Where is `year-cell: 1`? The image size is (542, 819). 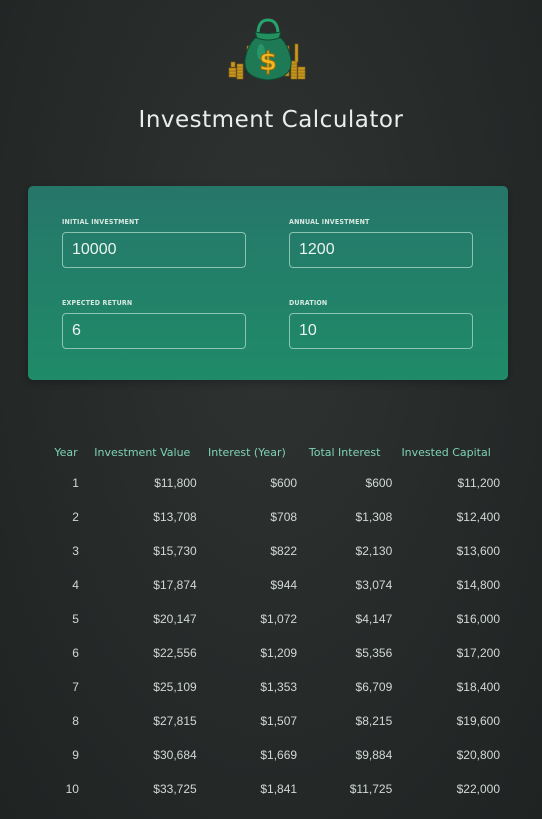
year-cell: 1 is located at coordinates (75, 483).